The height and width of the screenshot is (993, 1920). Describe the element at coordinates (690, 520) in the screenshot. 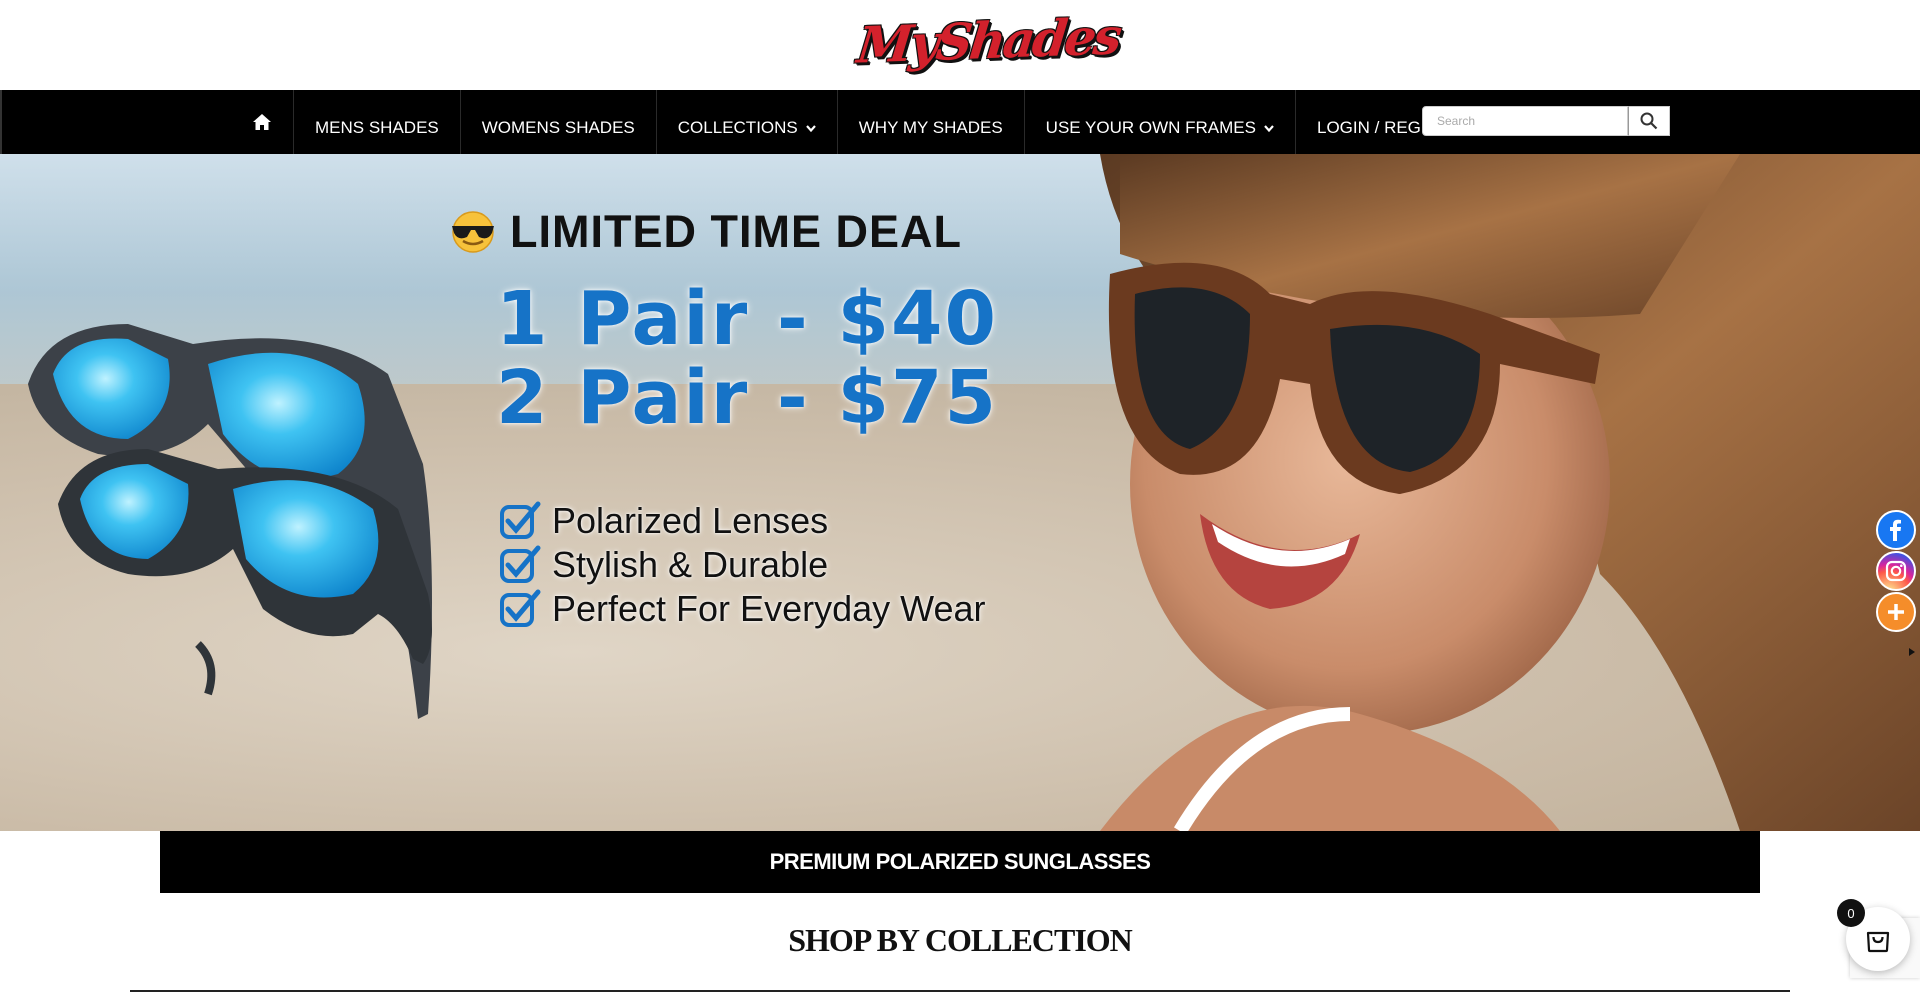

I see `feature-text: Polarized Lenses` at that location.